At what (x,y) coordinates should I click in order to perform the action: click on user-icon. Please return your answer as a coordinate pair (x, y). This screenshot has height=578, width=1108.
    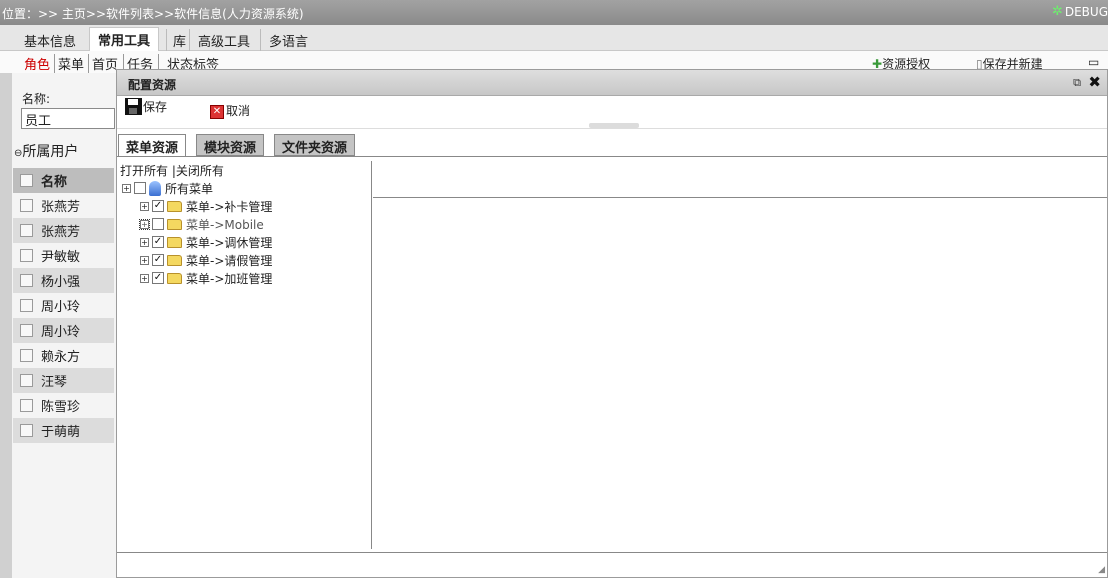
    Looking at the image, I should click on (155, 188).